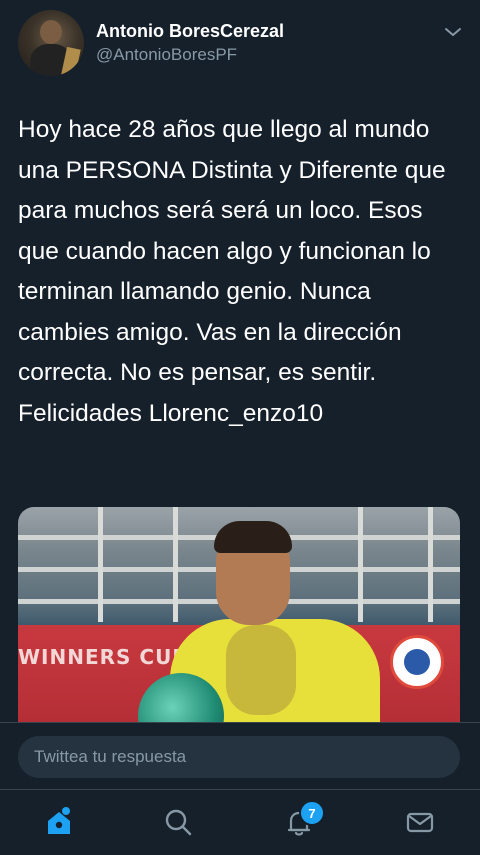 The width and height of the screenshot is (480, 855). What do you see at coordinates (190, 31) in the screenshot?
I see `author-name: Antonio BoresCerezal` at bounding box center [190, 31].